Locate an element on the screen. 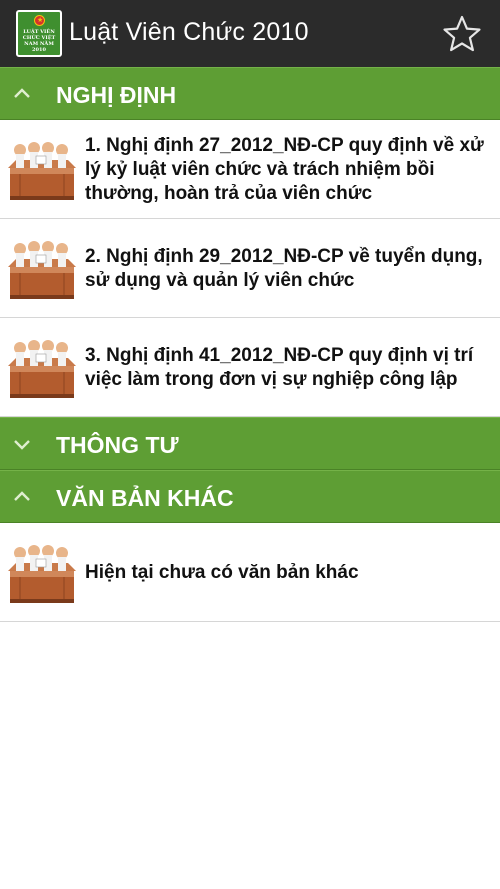 The image size is (500, 889). emblem-icon: ★ is located at coordinates (39, 20).